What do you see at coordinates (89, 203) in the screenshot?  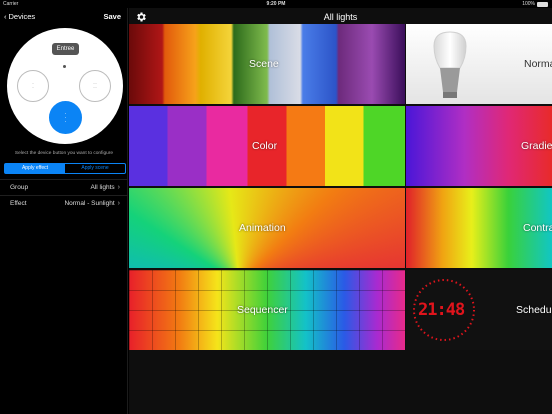 I see `effect-value: Normal - Sunlight` at bounding box center [89, 203].